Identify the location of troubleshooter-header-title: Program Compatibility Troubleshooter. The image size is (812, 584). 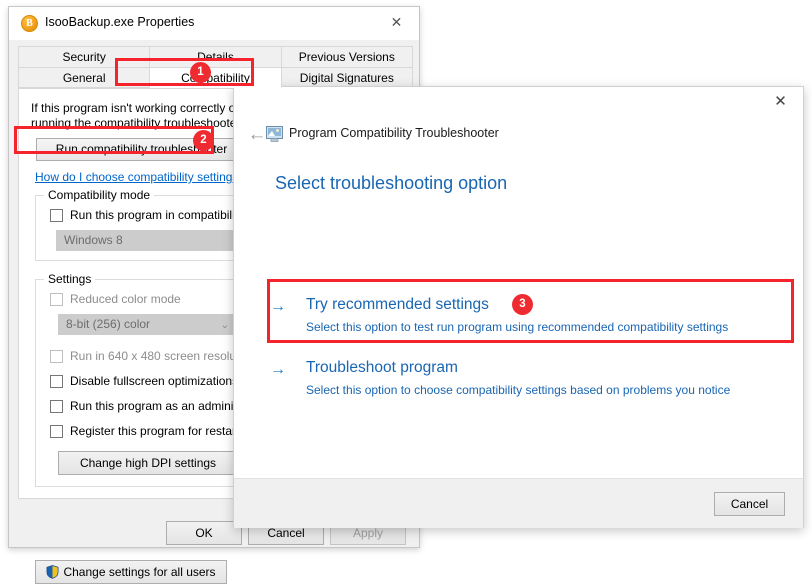
(394, 133).